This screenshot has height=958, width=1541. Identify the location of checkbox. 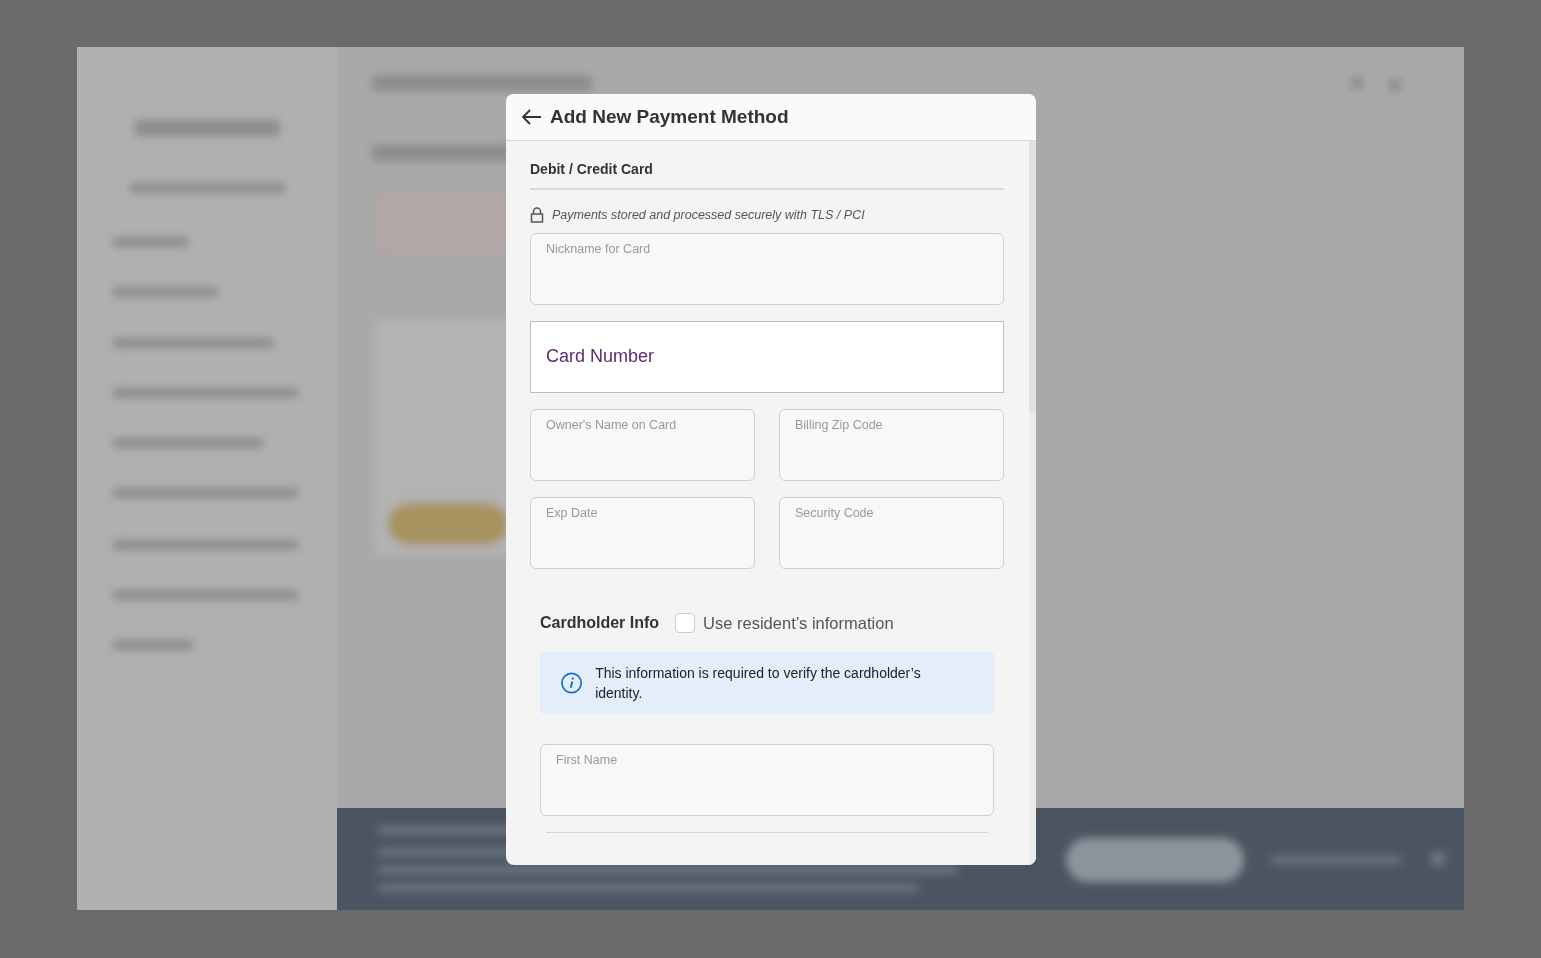
(685, 623).